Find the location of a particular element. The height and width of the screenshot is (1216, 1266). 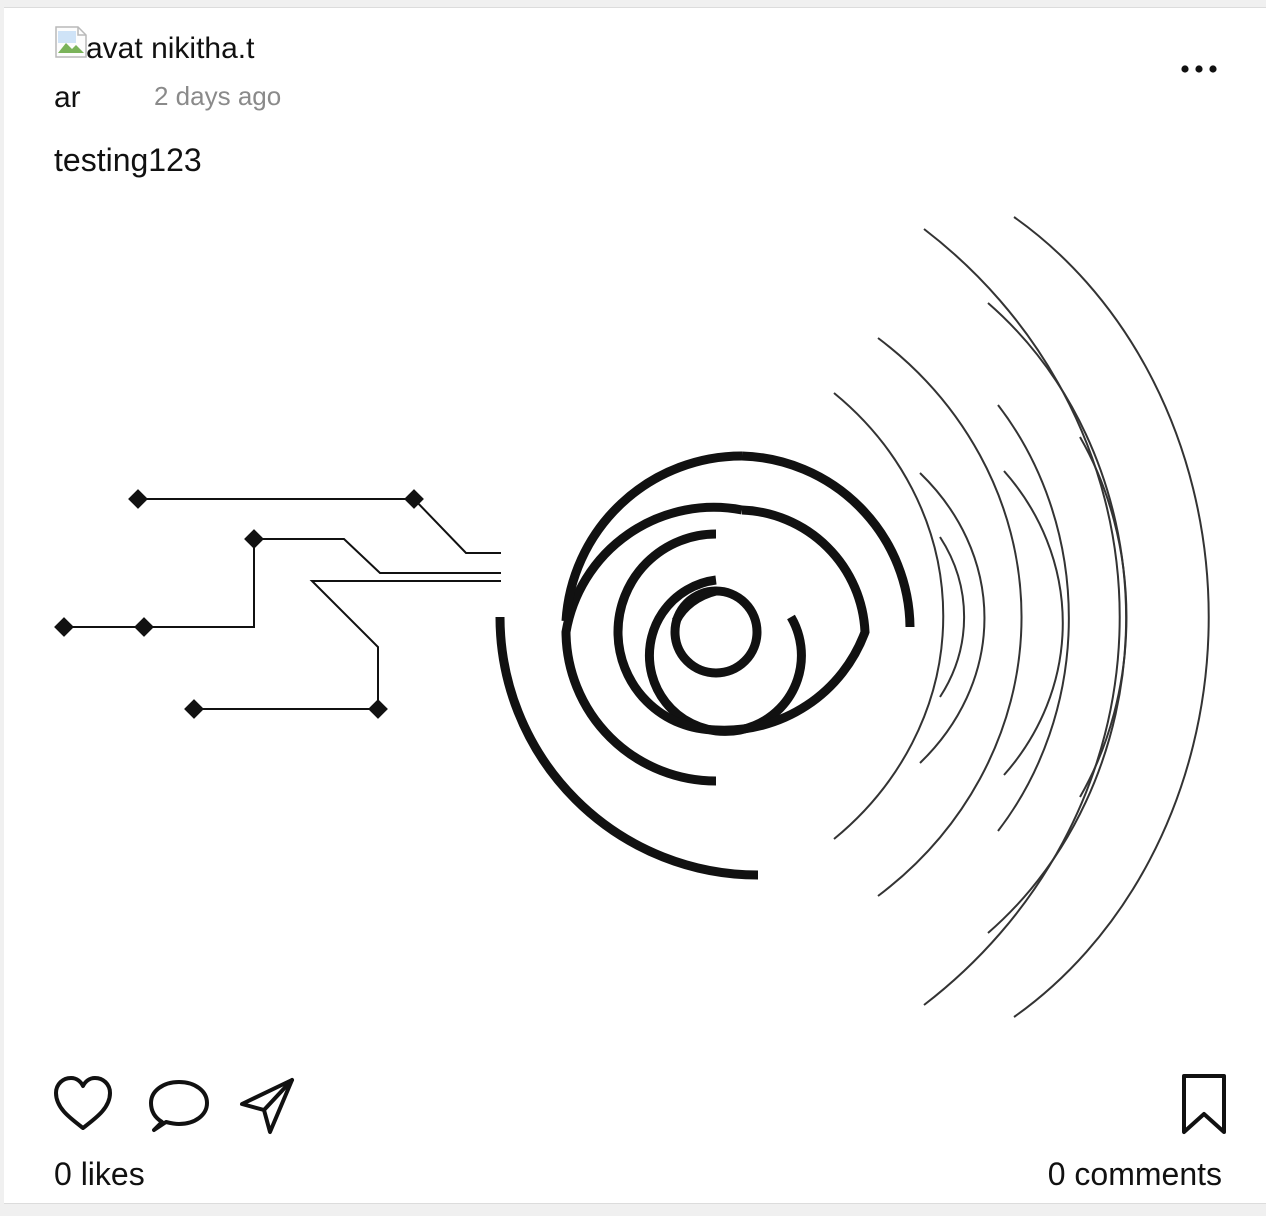

broken-image-icon is located at coordinates (71, 42).